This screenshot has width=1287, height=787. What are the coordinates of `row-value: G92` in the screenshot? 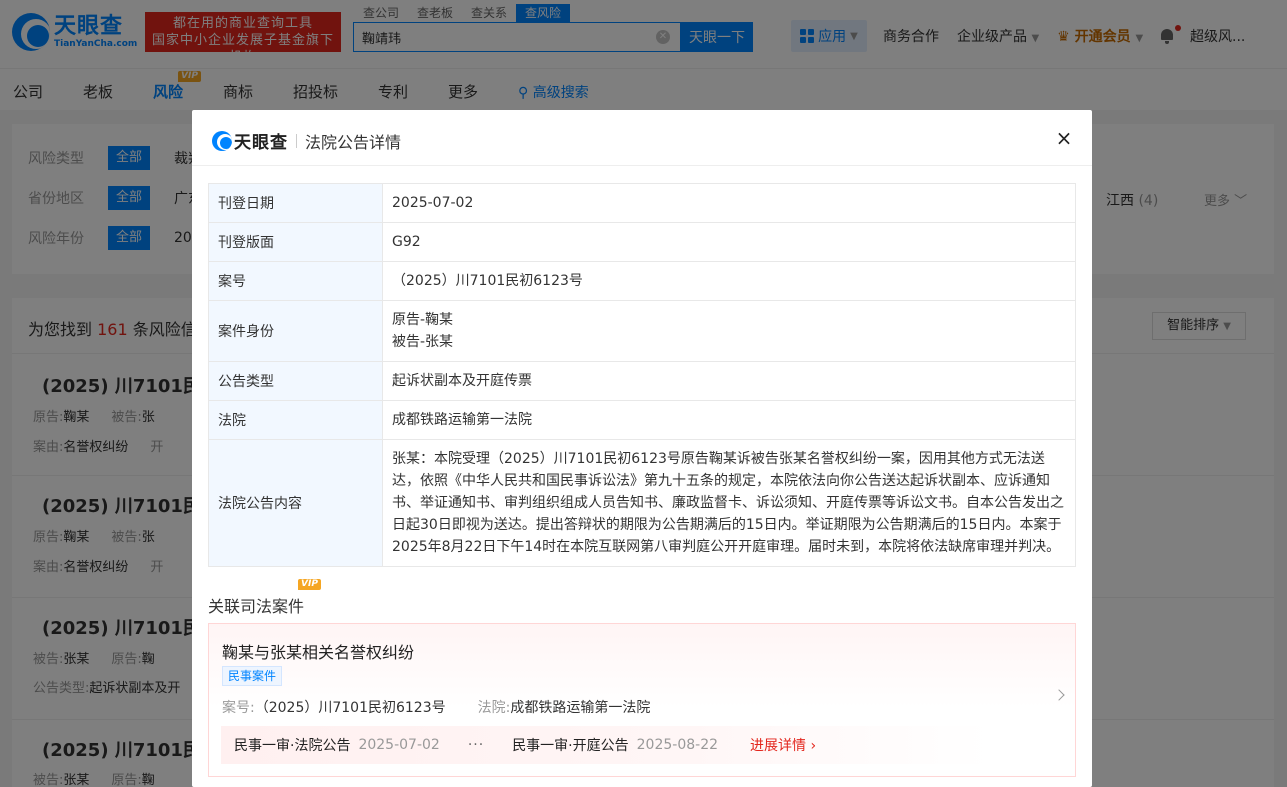 It's located at (729, 242).